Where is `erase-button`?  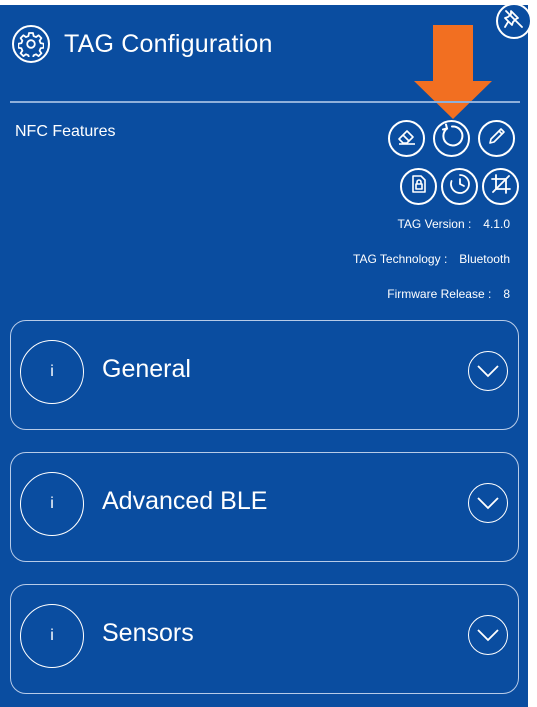
erase-button is located at coordinates (406, 138).